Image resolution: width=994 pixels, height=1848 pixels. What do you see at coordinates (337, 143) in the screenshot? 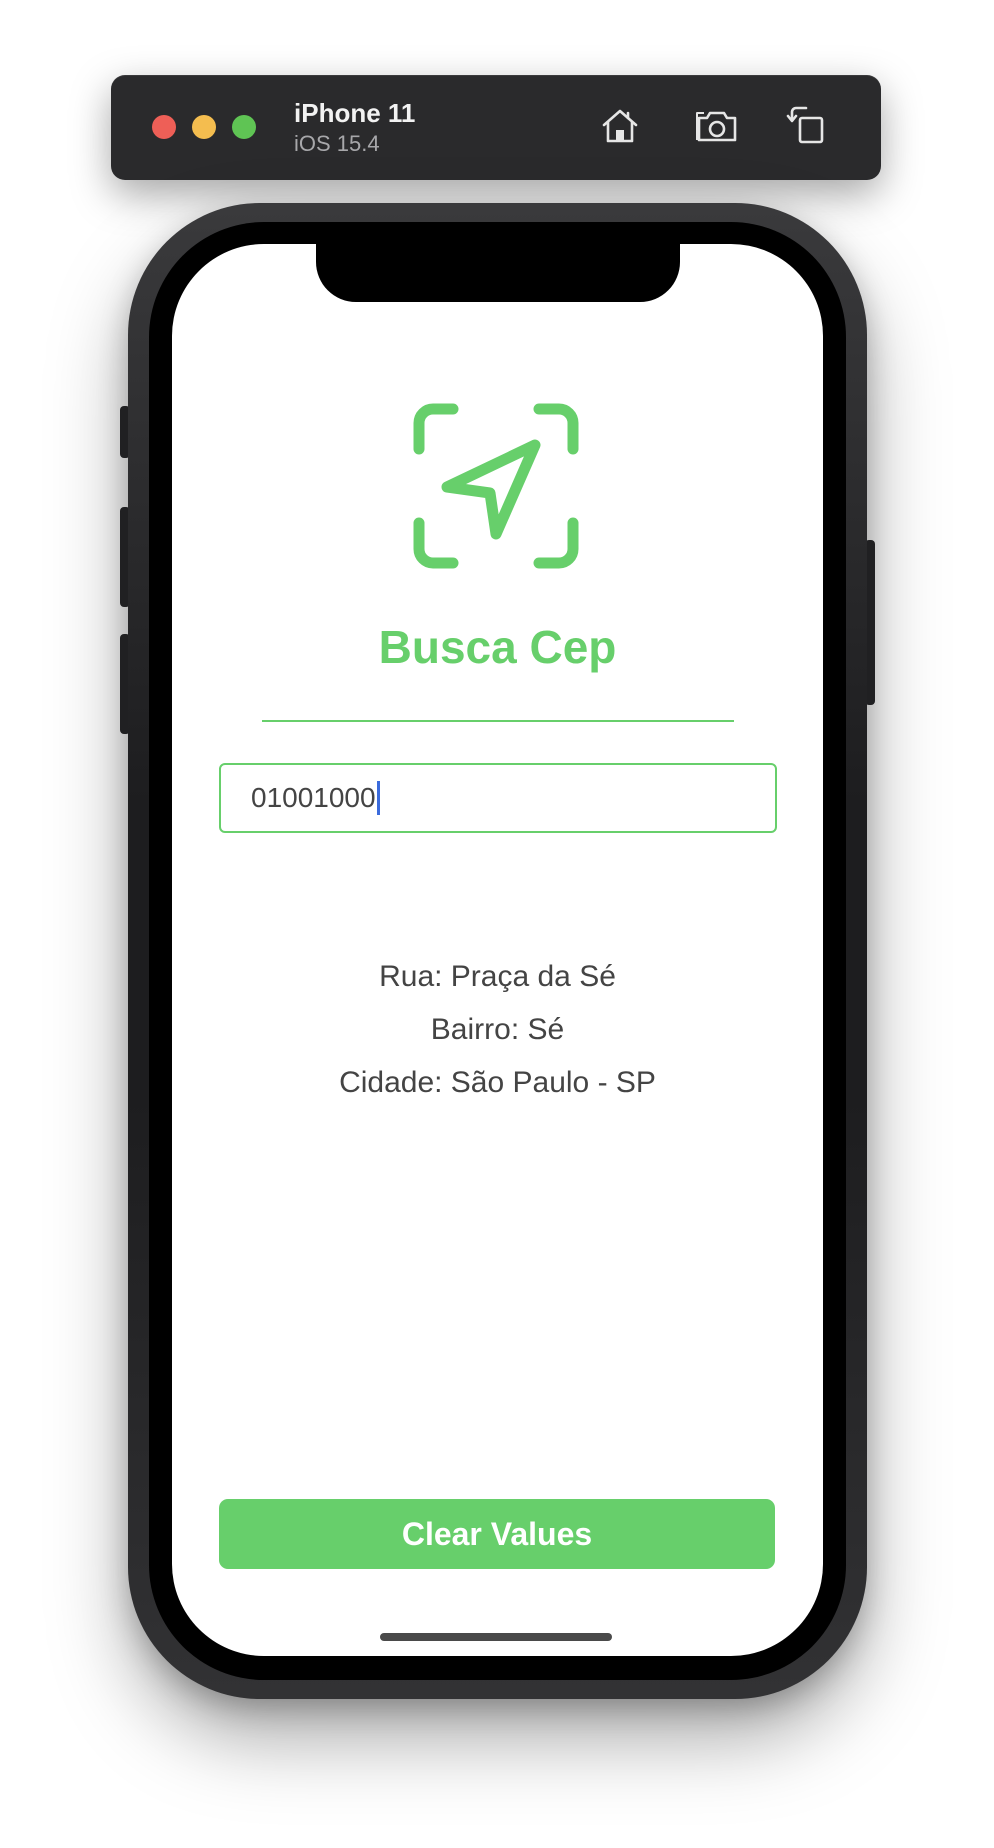
I see `os-version: iOS 15.4` at bounding box center [337, 143].